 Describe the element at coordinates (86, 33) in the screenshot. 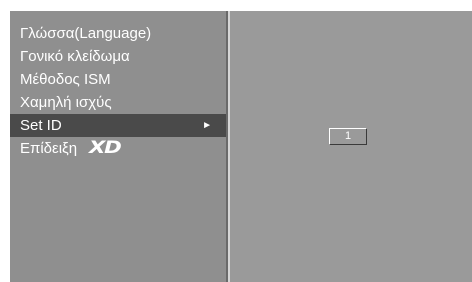

I see `menu-item-label: Γλώσσα(Language)` at that location.